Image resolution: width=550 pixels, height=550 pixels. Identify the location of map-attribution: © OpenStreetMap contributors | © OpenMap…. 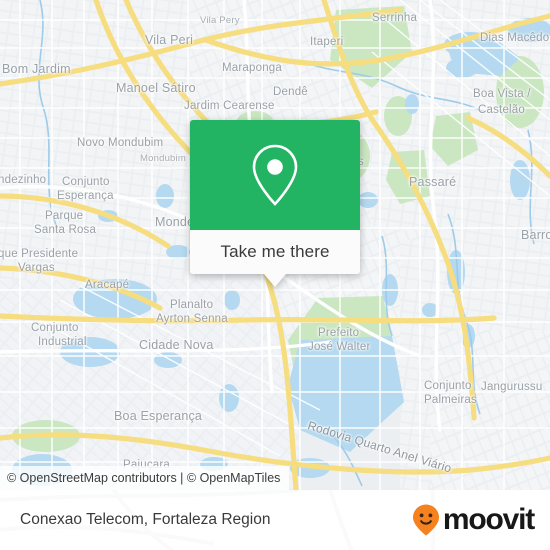
(145, 478).